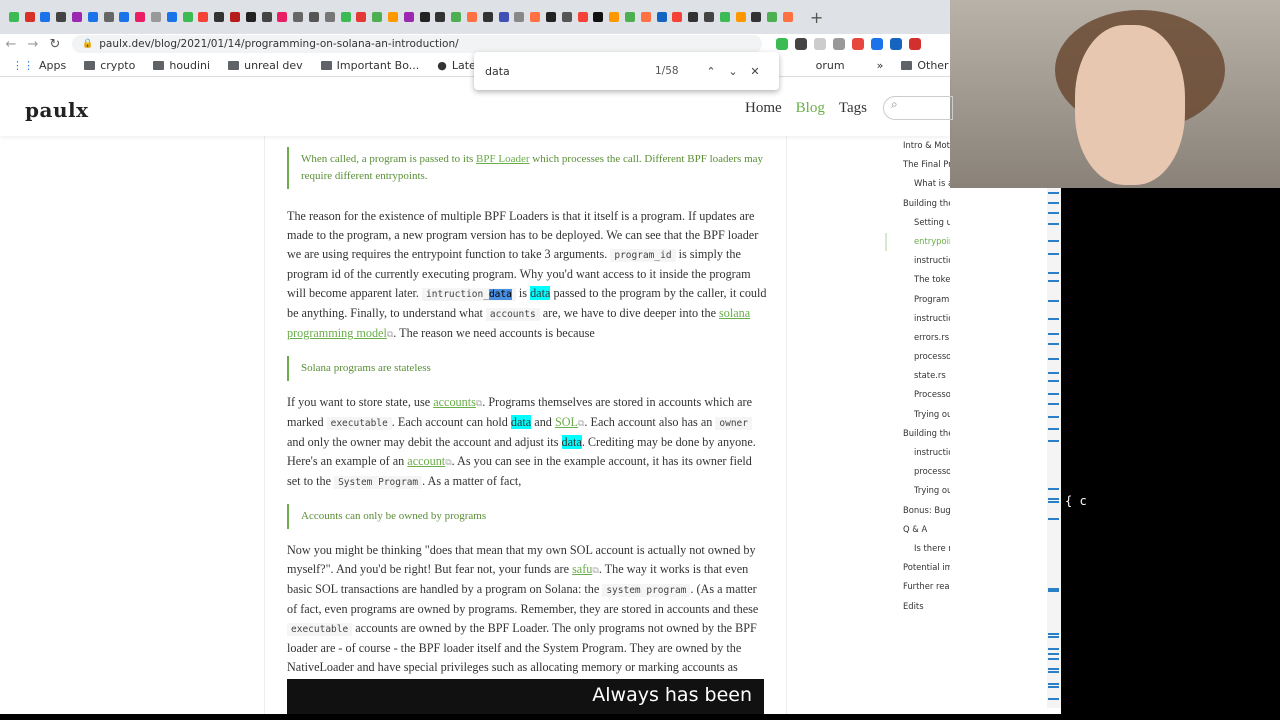 The width and height of the screenshot is (1280, 720). I want to click on toc-item: What is a, so click(926, 183).